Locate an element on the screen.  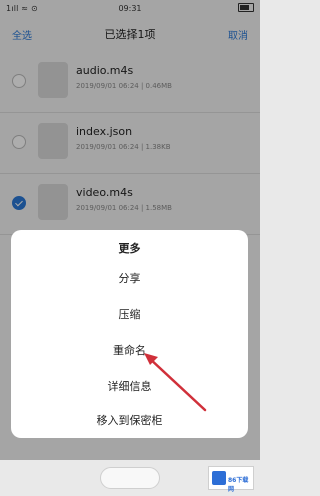
menu-item-rename: 重命名 is located at coordinates (129, 351).